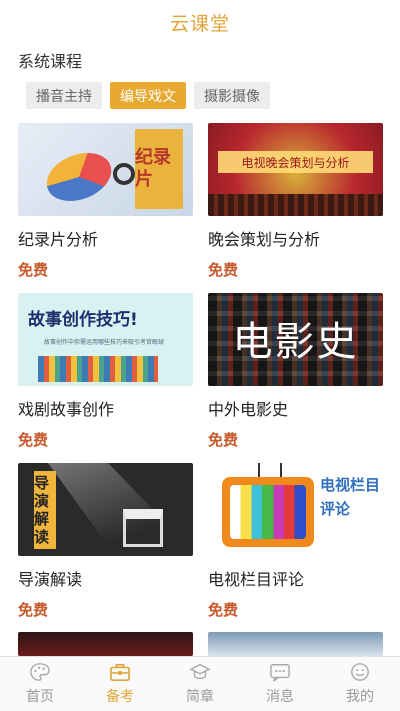  What do you see at coordinates (350, 497) in the screenshot?
I see `thumbnail-label: 电视栏目评论` at bounding box center [350, 497].